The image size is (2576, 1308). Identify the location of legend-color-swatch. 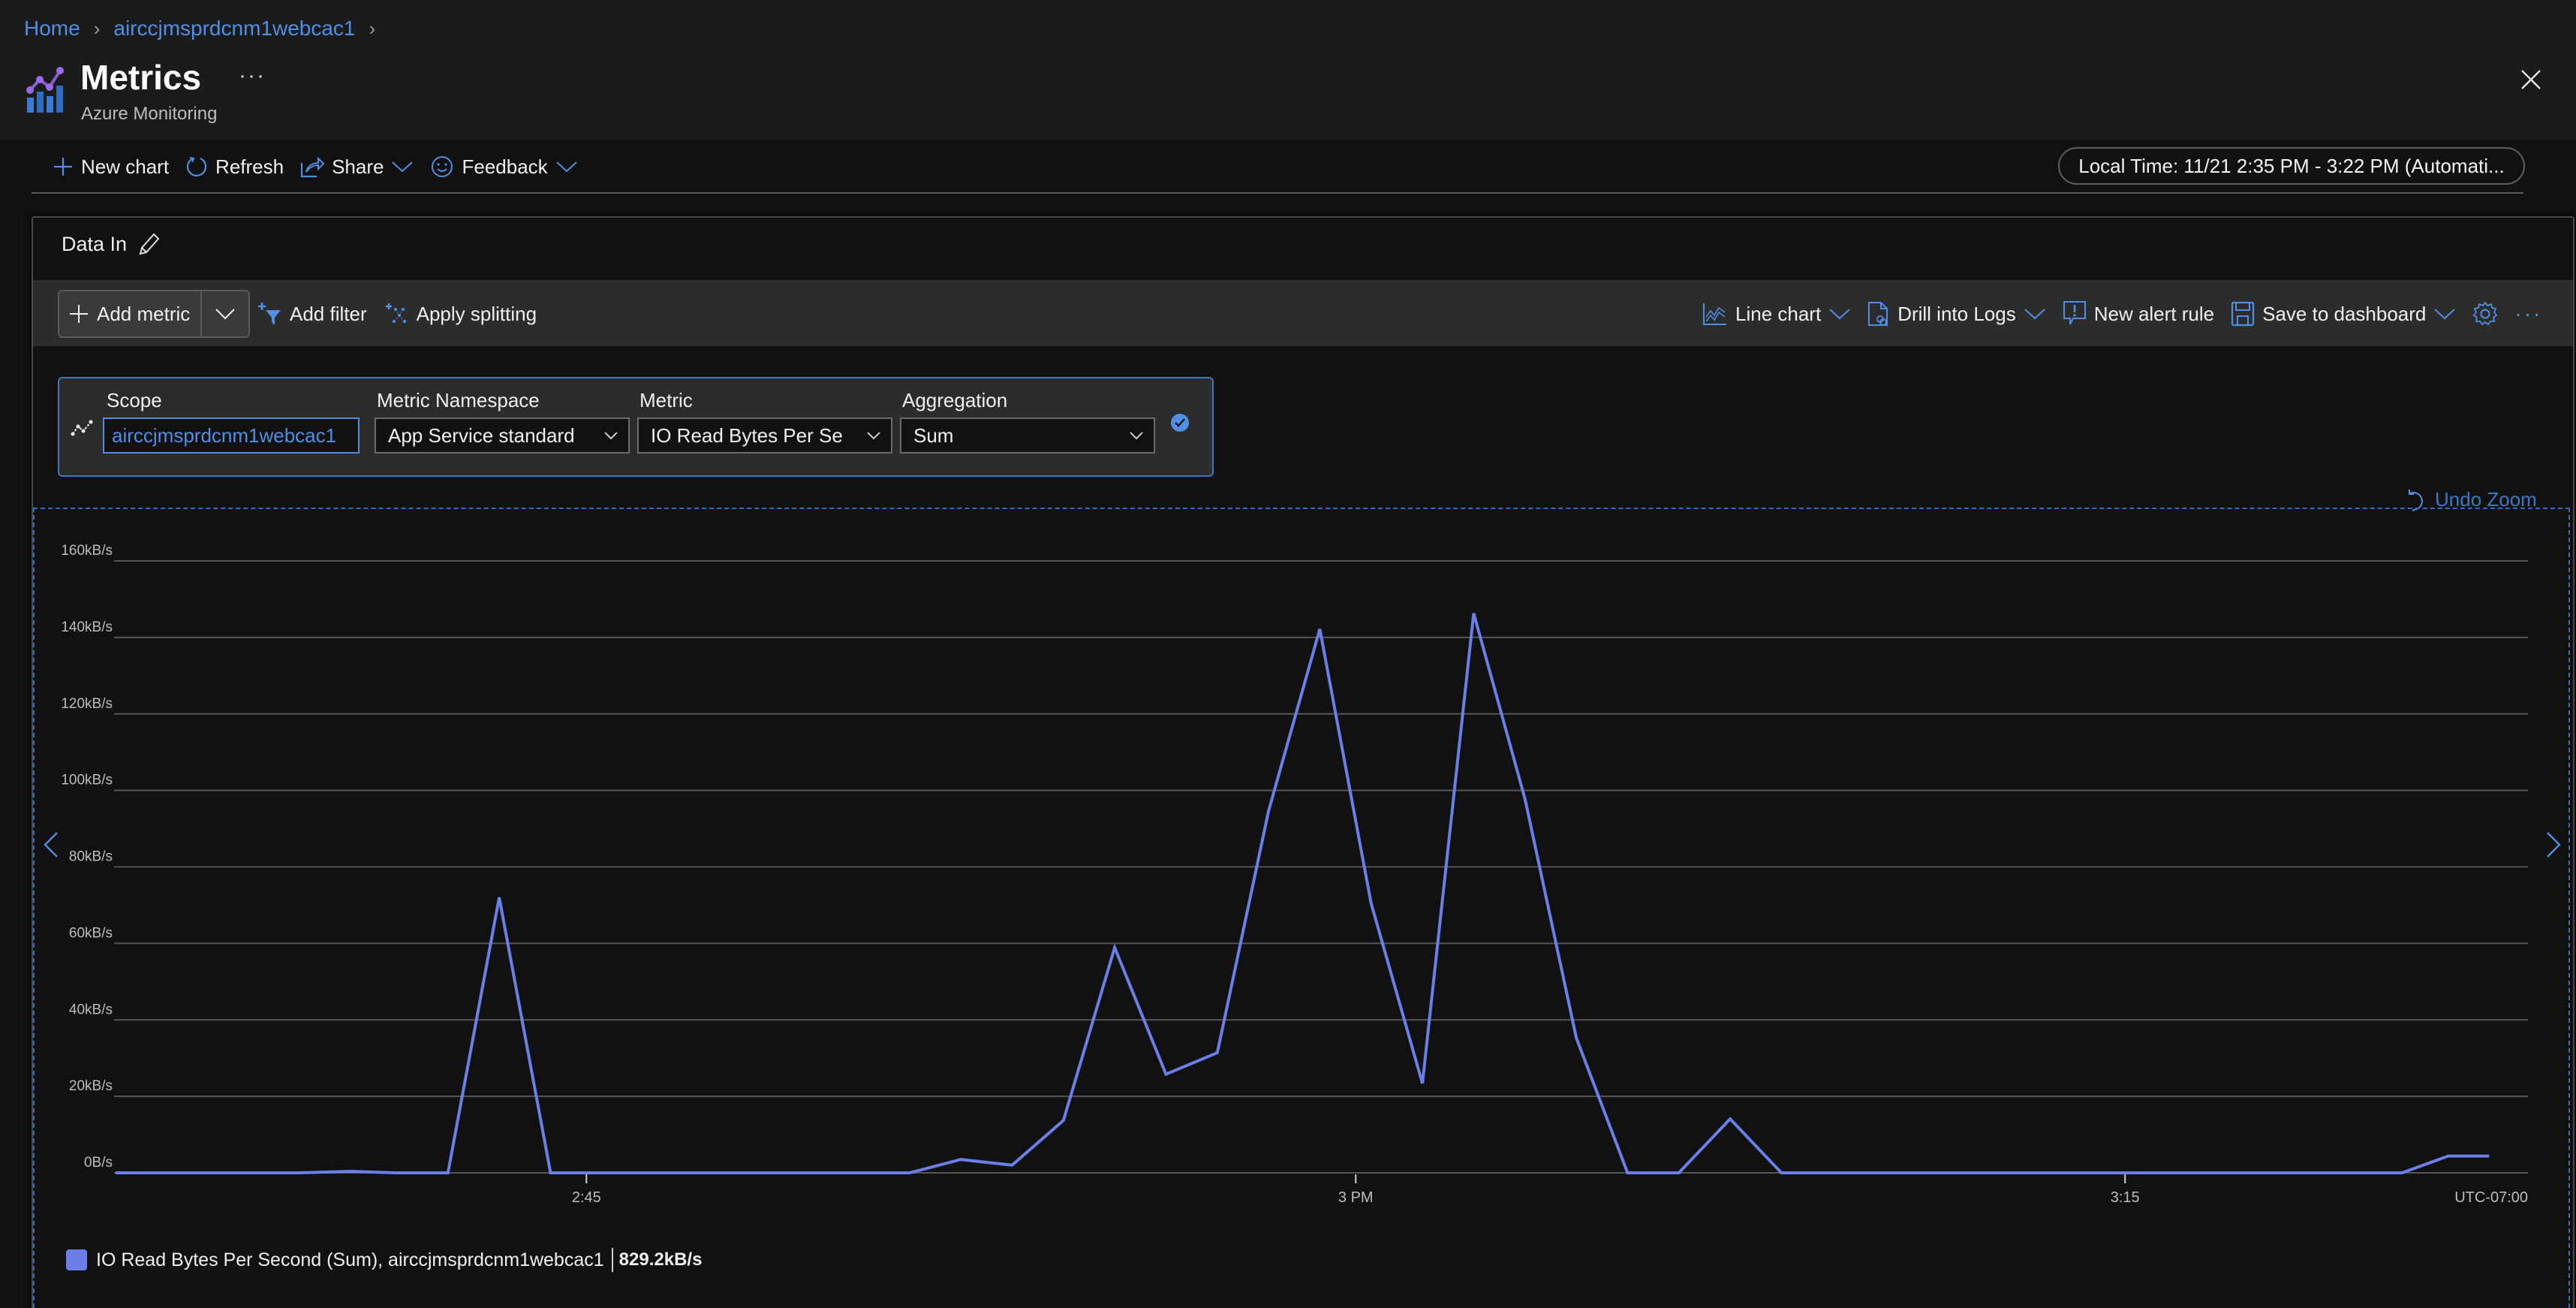
(76, 1259).